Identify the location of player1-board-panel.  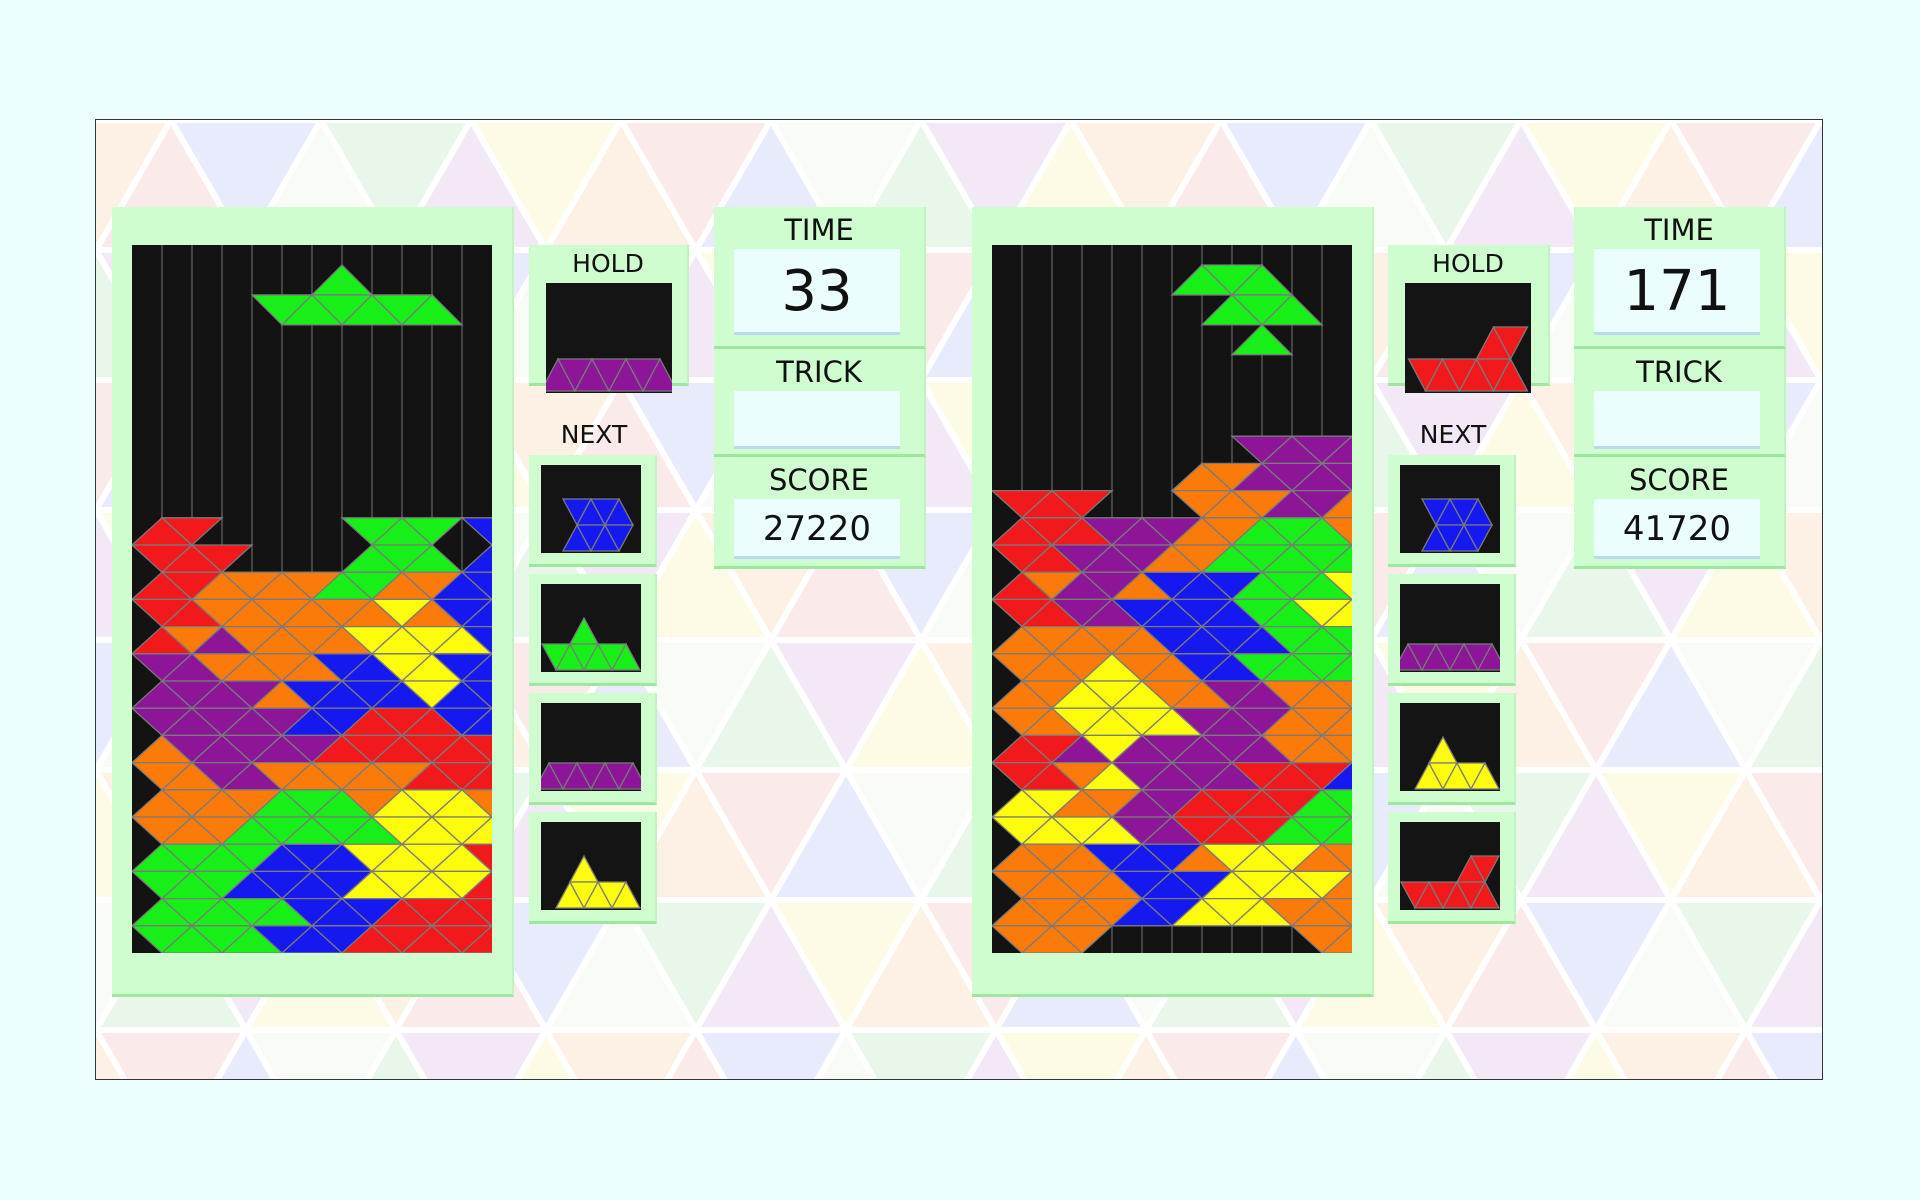
(313, 602).